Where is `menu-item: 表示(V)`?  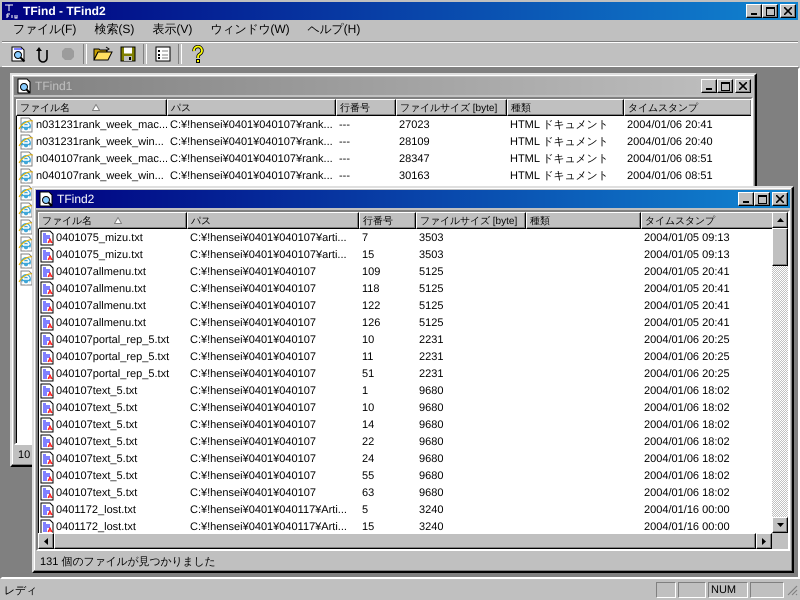
menu-item: 表示(V) is located at coordinates (172, 29).